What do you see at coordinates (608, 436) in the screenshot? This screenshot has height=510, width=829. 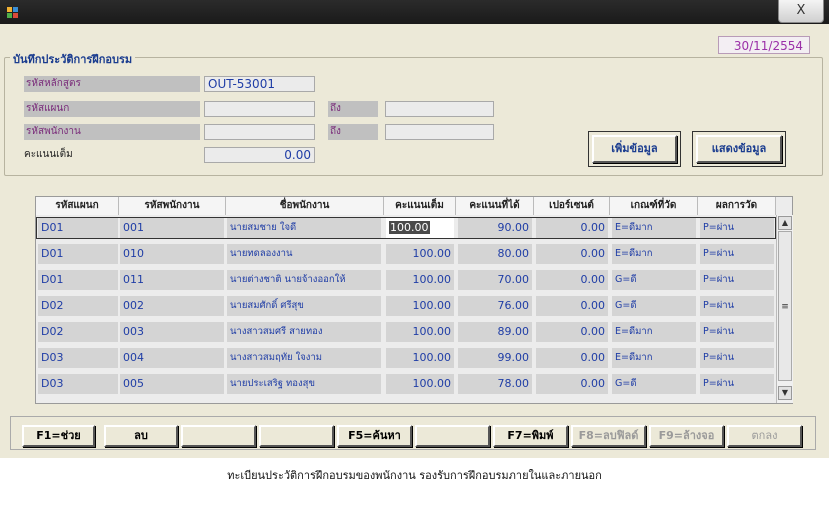 I see `clear-field-button: F8=ลบฟิลด์` at bounding box center [608, 436].